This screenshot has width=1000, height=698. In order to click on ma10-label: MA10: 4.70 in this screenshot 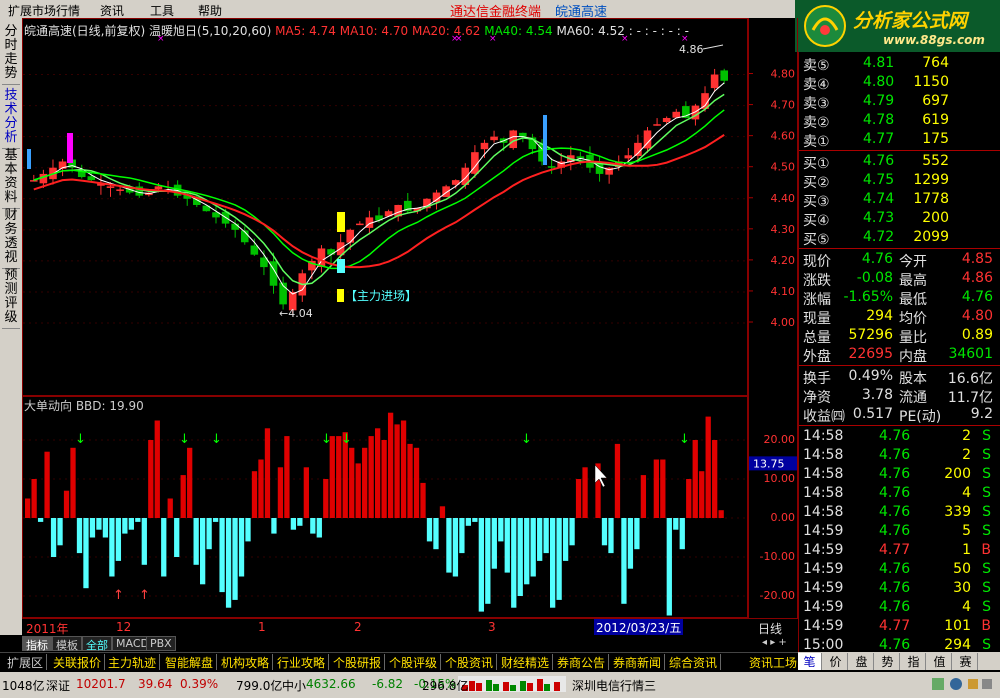, I will do `click(374, 31)`.